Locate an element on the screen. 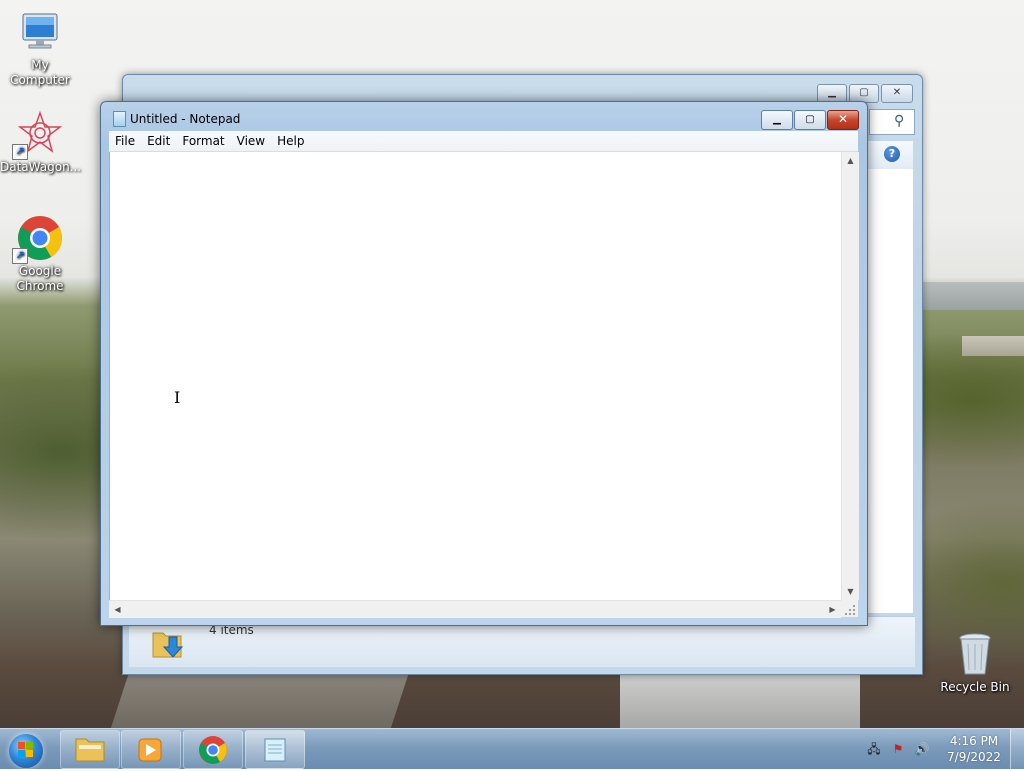 Image resolution: width=1024 pixels, height=771 pixels. text-cursor-icon: I is located at coordinates (177, 397).